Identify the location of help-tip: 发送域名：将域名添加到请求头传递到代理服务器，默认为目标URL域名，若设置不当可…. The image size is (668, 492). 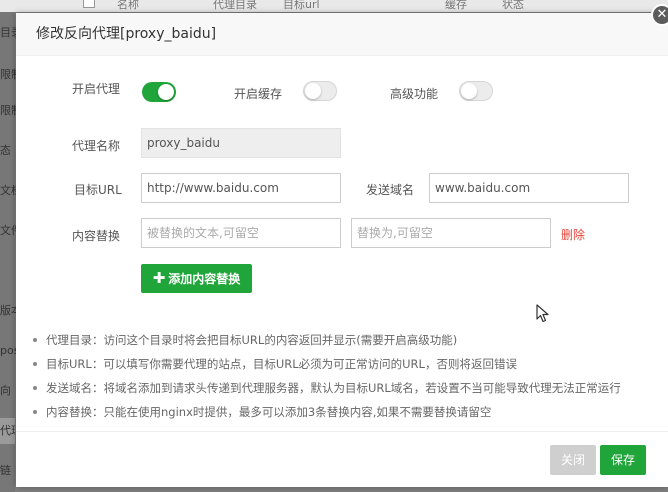
(325, 391).